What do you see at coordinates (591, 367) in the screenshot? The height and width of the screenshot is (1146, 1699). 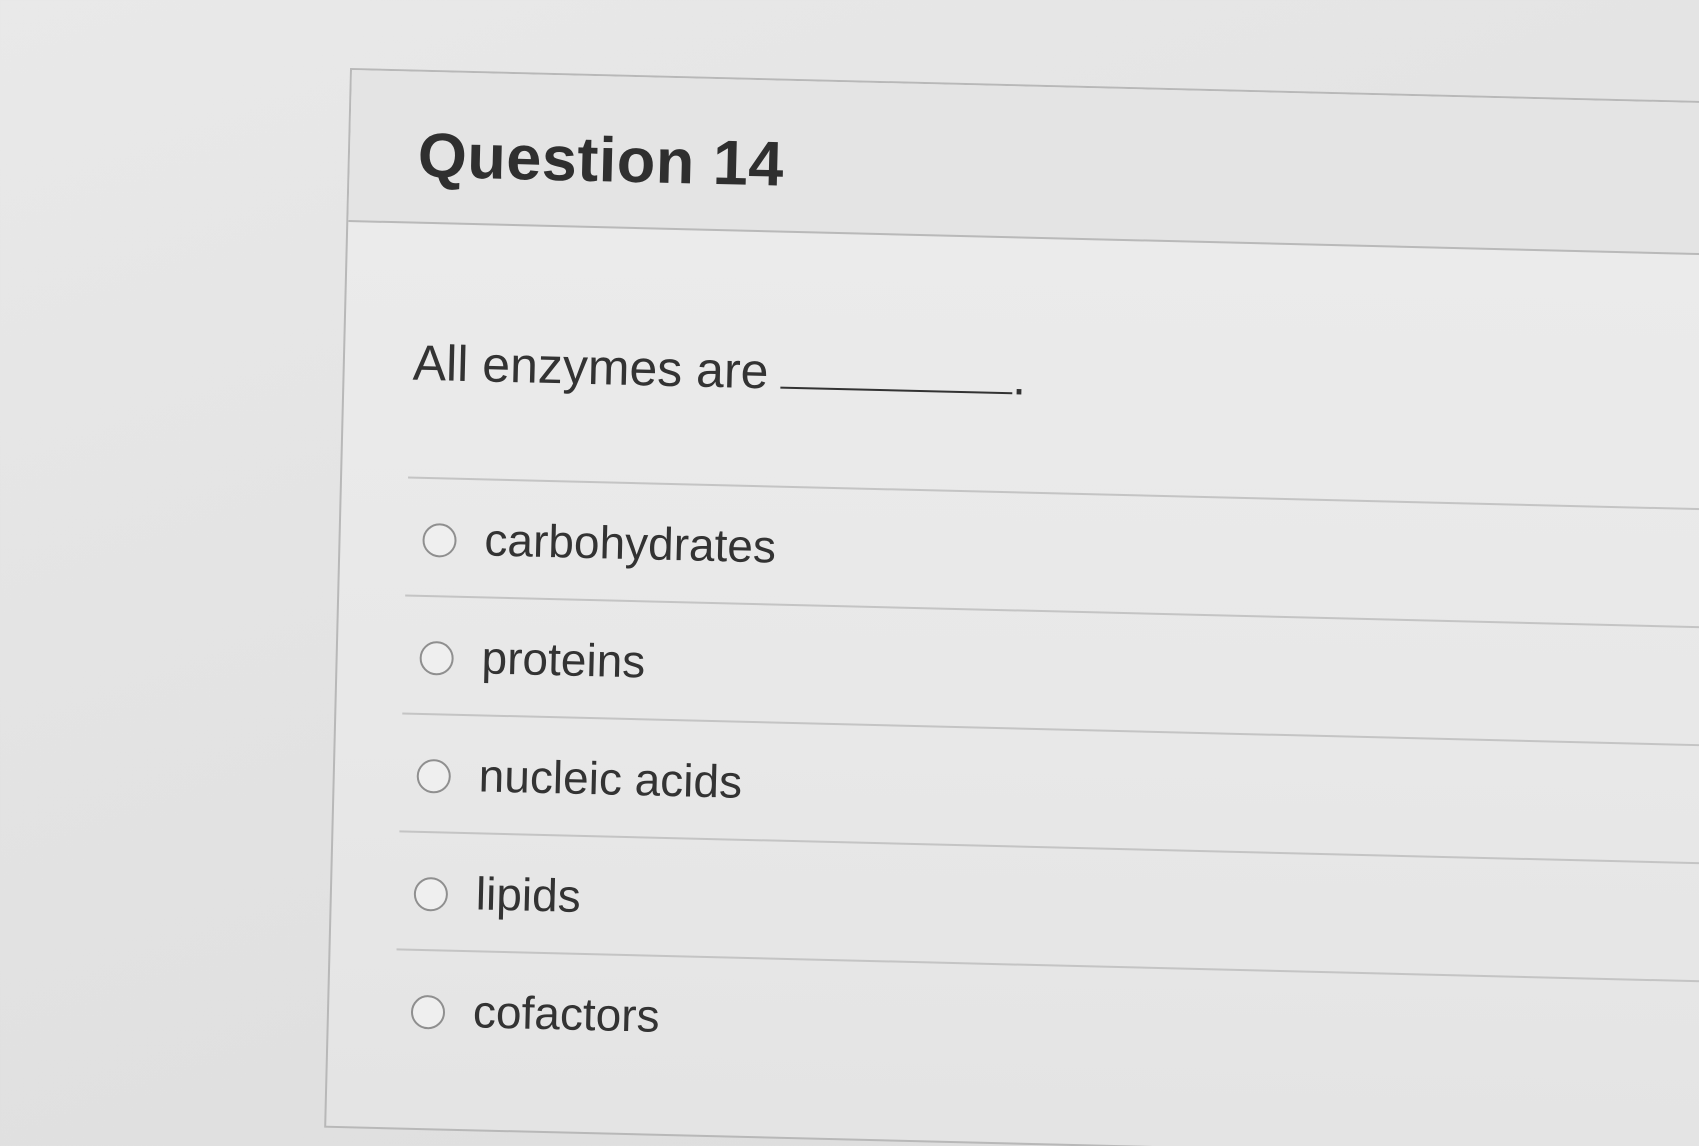 I see `prompt-text: All enzymes are` at bounding box center [591, 367].